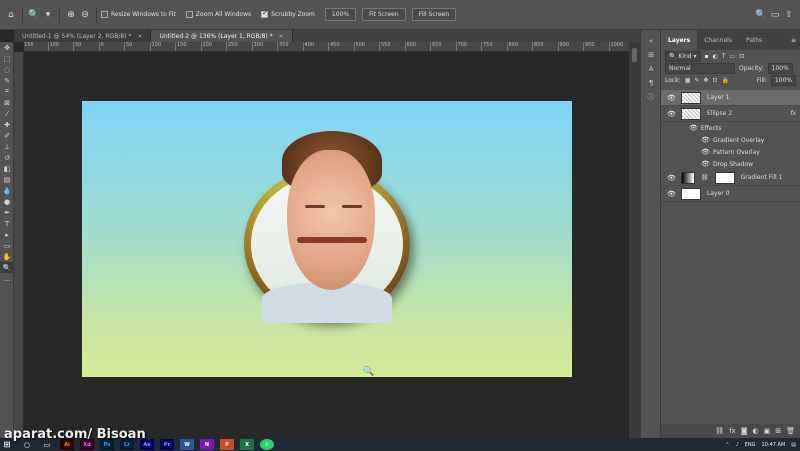 Image resolution: width=800 pixels, height=451 pixels. Describe the element at coordinates (707, 56) in the screenshot. I see `filter-pixel-icon: ▪` at that location.